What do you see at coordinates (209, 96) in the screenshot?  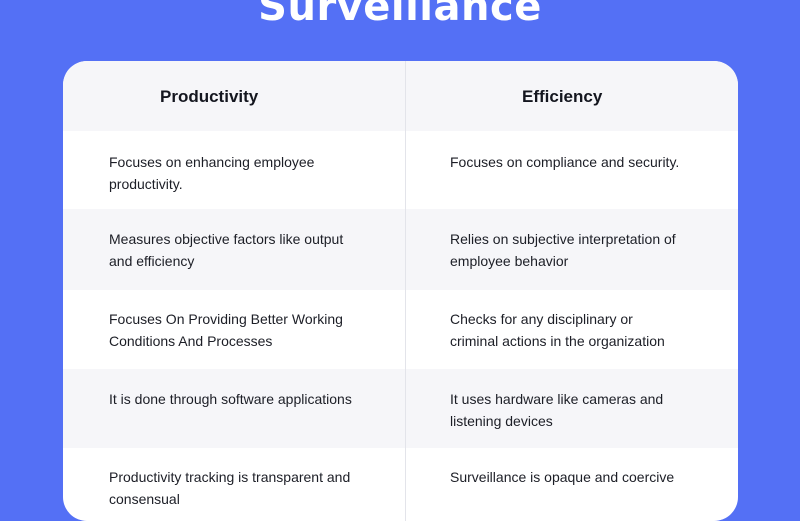 I see `column-header-productivity: Productivity` at bounding box center [209, 96].